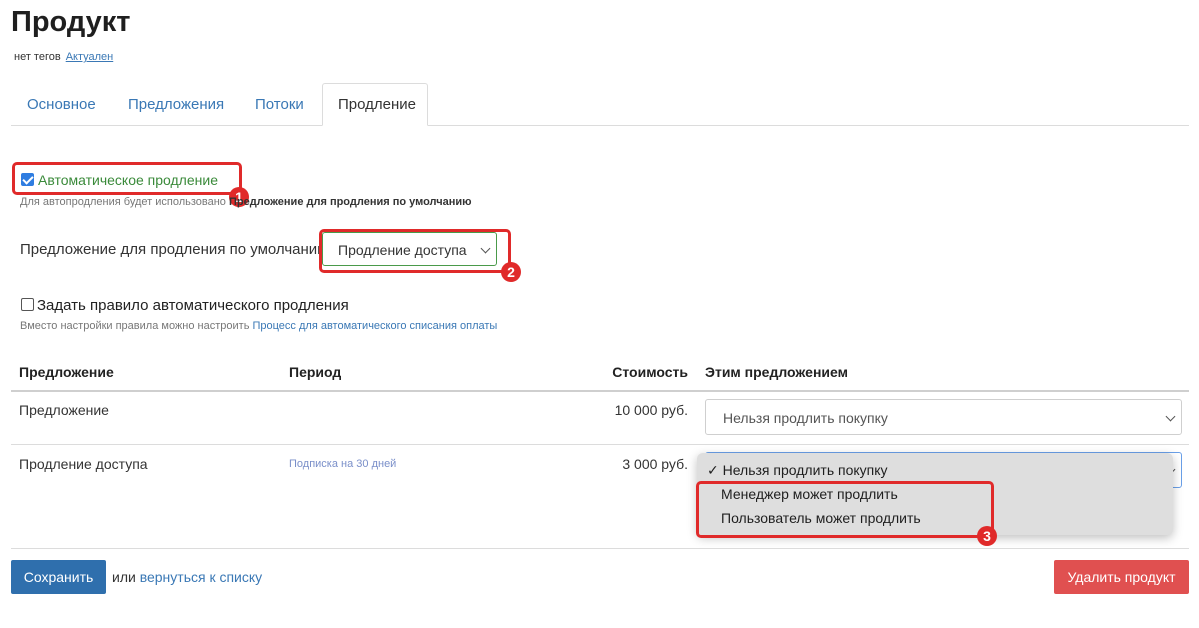  What do you see at coordinates (342, 464) in the screenshot?
I see `row2-period-link: Подписка на 30 дней` at bounding box center [342, 464].